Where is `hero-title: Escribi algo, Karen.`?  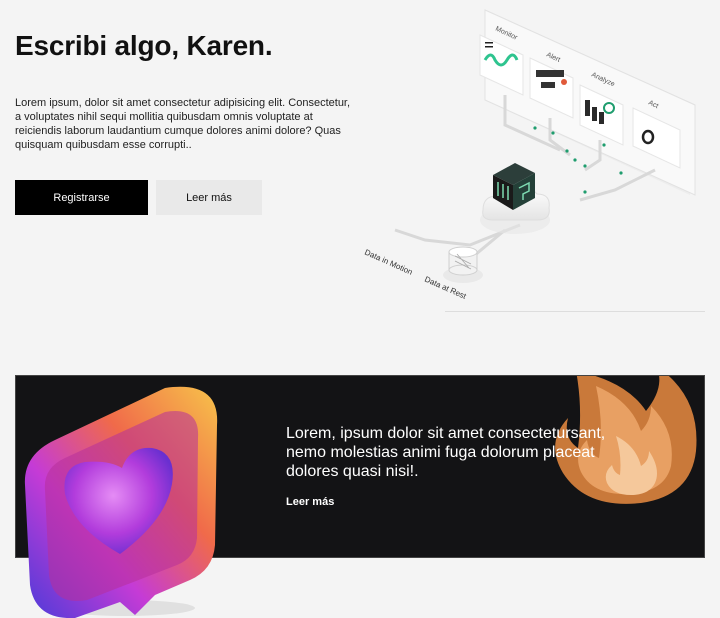 hero-title: Escribi algo, Karen. is located at coordinates (144, 45).